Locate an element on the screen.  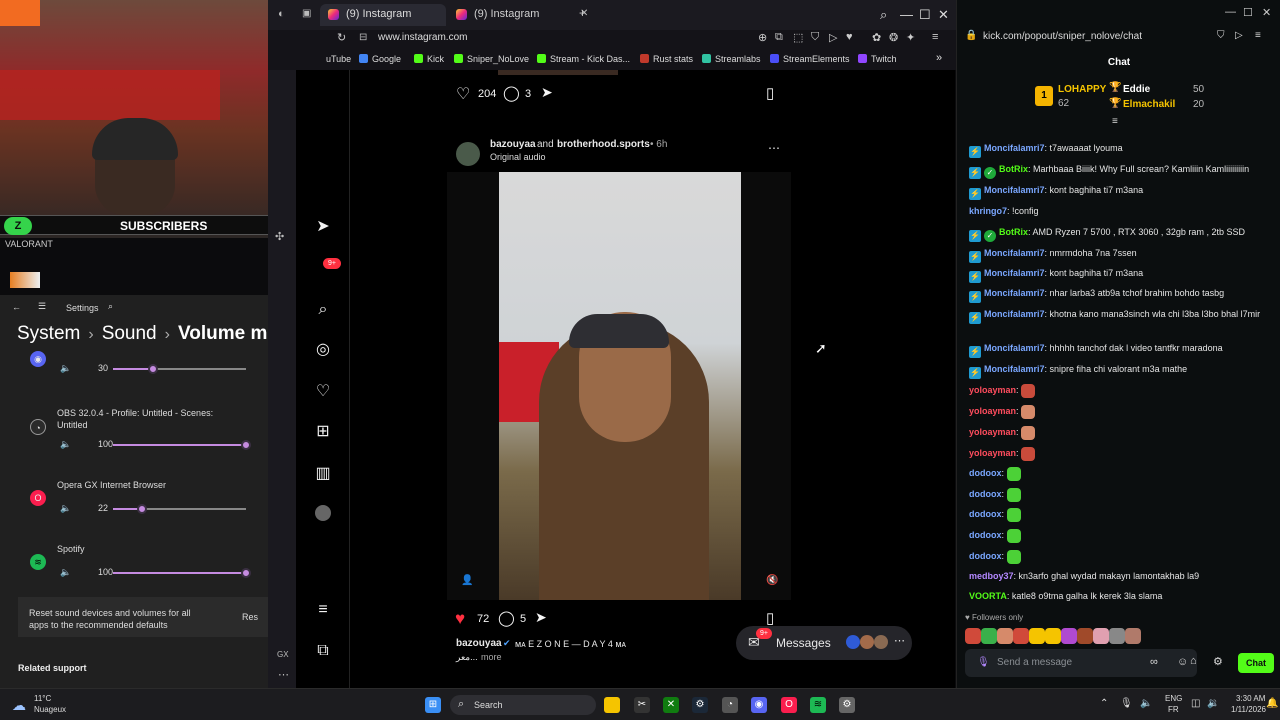
language-bottom: FR is located at coordinates (1173, 709).